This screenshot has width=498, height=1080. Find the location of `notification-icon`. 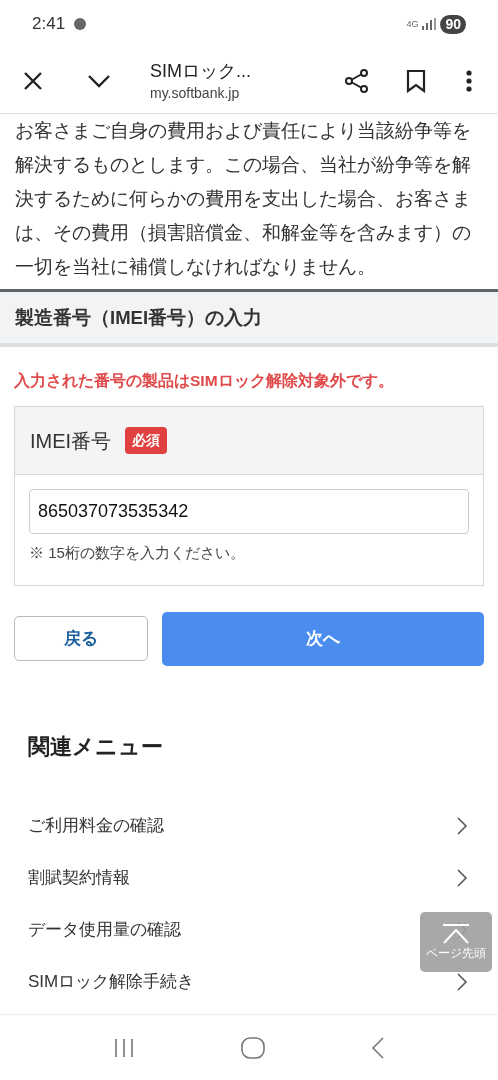

notification-icon is located at coordinates (80, 24).